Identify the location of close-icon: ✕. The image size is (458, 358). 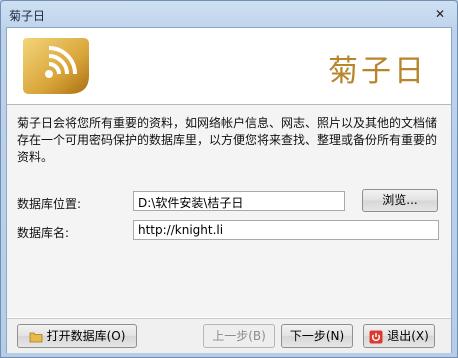
(440, 14).